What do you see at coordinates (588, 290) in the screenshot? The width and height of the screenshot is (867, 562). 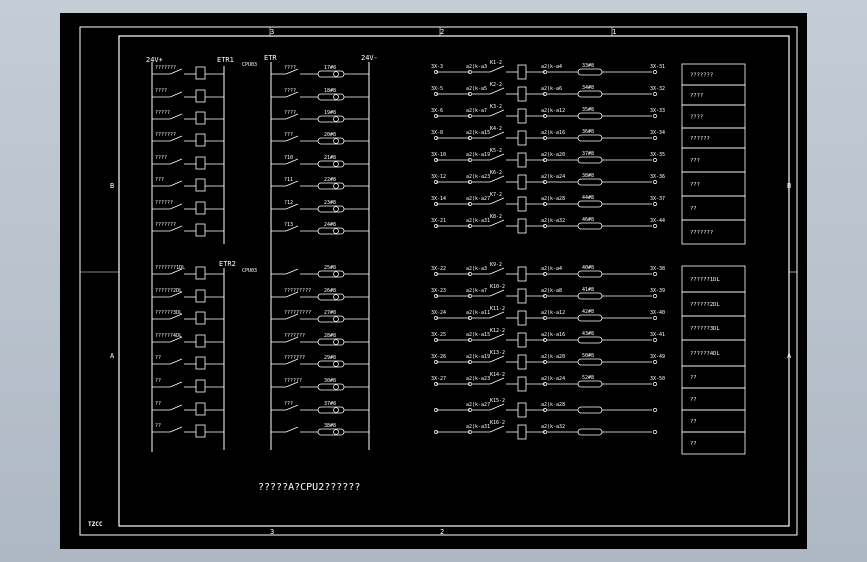 I see `cable-code: 41#8` at bounding box center [588, 290].